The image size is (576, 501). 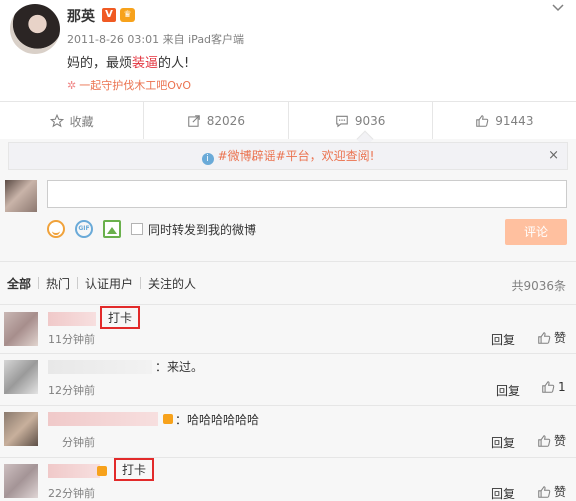 What do you see at coordinates (113, 39) in the screenshot?
I see `post-timestamp: 2011-8-26 03:01` at bounding box center [113, 39].